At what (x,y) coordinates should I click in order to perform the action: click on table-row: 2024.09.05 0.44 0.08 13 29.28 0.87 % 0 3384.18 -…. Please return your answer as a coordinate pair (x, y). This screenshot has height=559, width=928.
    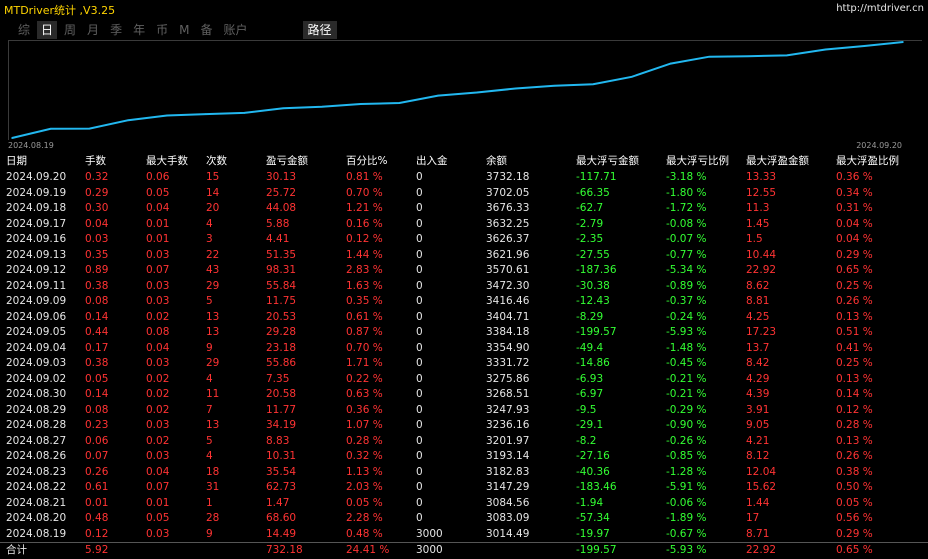
    Looking at the image, I should click on (464, 333).